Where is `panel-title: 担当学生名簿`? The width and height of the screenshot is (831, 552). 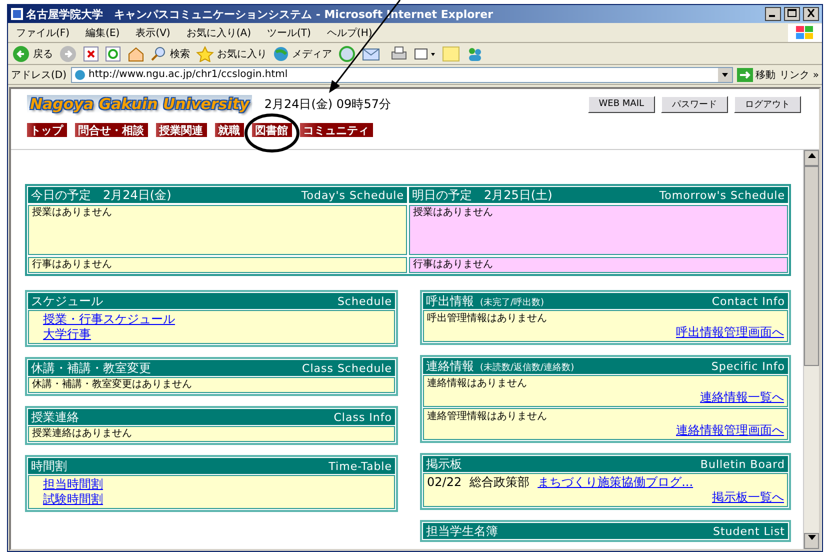 panel-title: 担当学生名簿 is located at coordinates (462, 531).